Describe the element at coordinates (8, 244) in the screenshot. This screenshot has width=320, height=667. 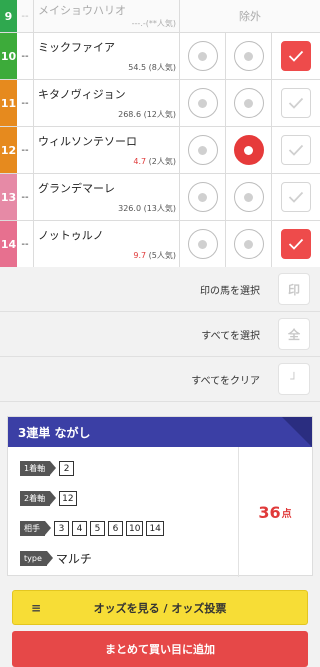
I see `horse-number: 14` at that location.